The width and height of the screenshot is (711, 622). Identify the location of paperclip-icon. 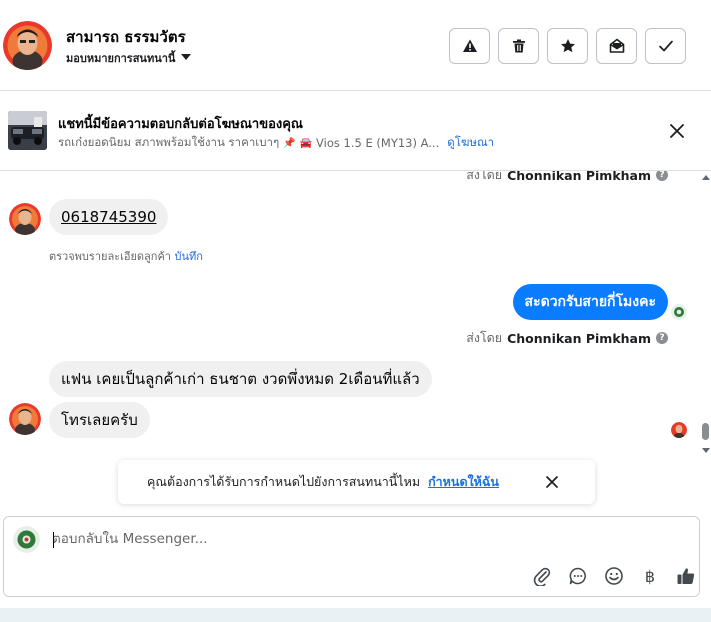
(542, 576).